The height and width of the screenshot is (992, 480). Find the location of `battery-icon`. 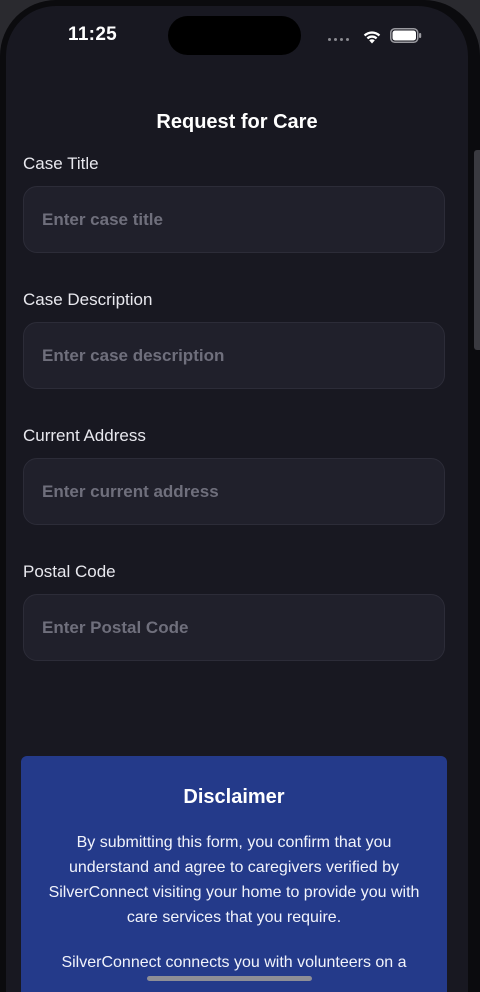

battery-icon is located at coordinates (406, 35).